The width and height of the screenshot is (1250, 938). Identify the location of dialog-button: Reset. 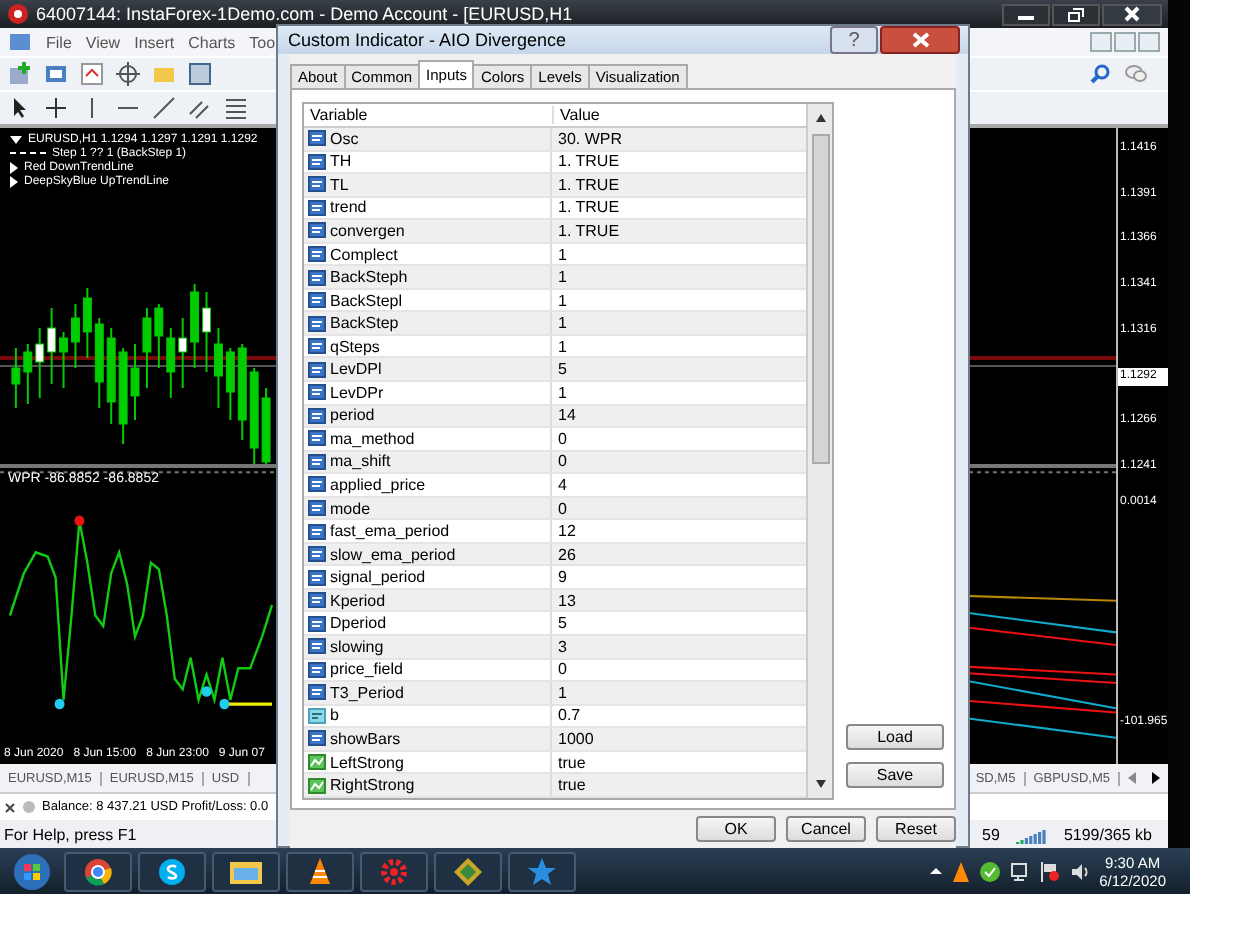
(916, 829).